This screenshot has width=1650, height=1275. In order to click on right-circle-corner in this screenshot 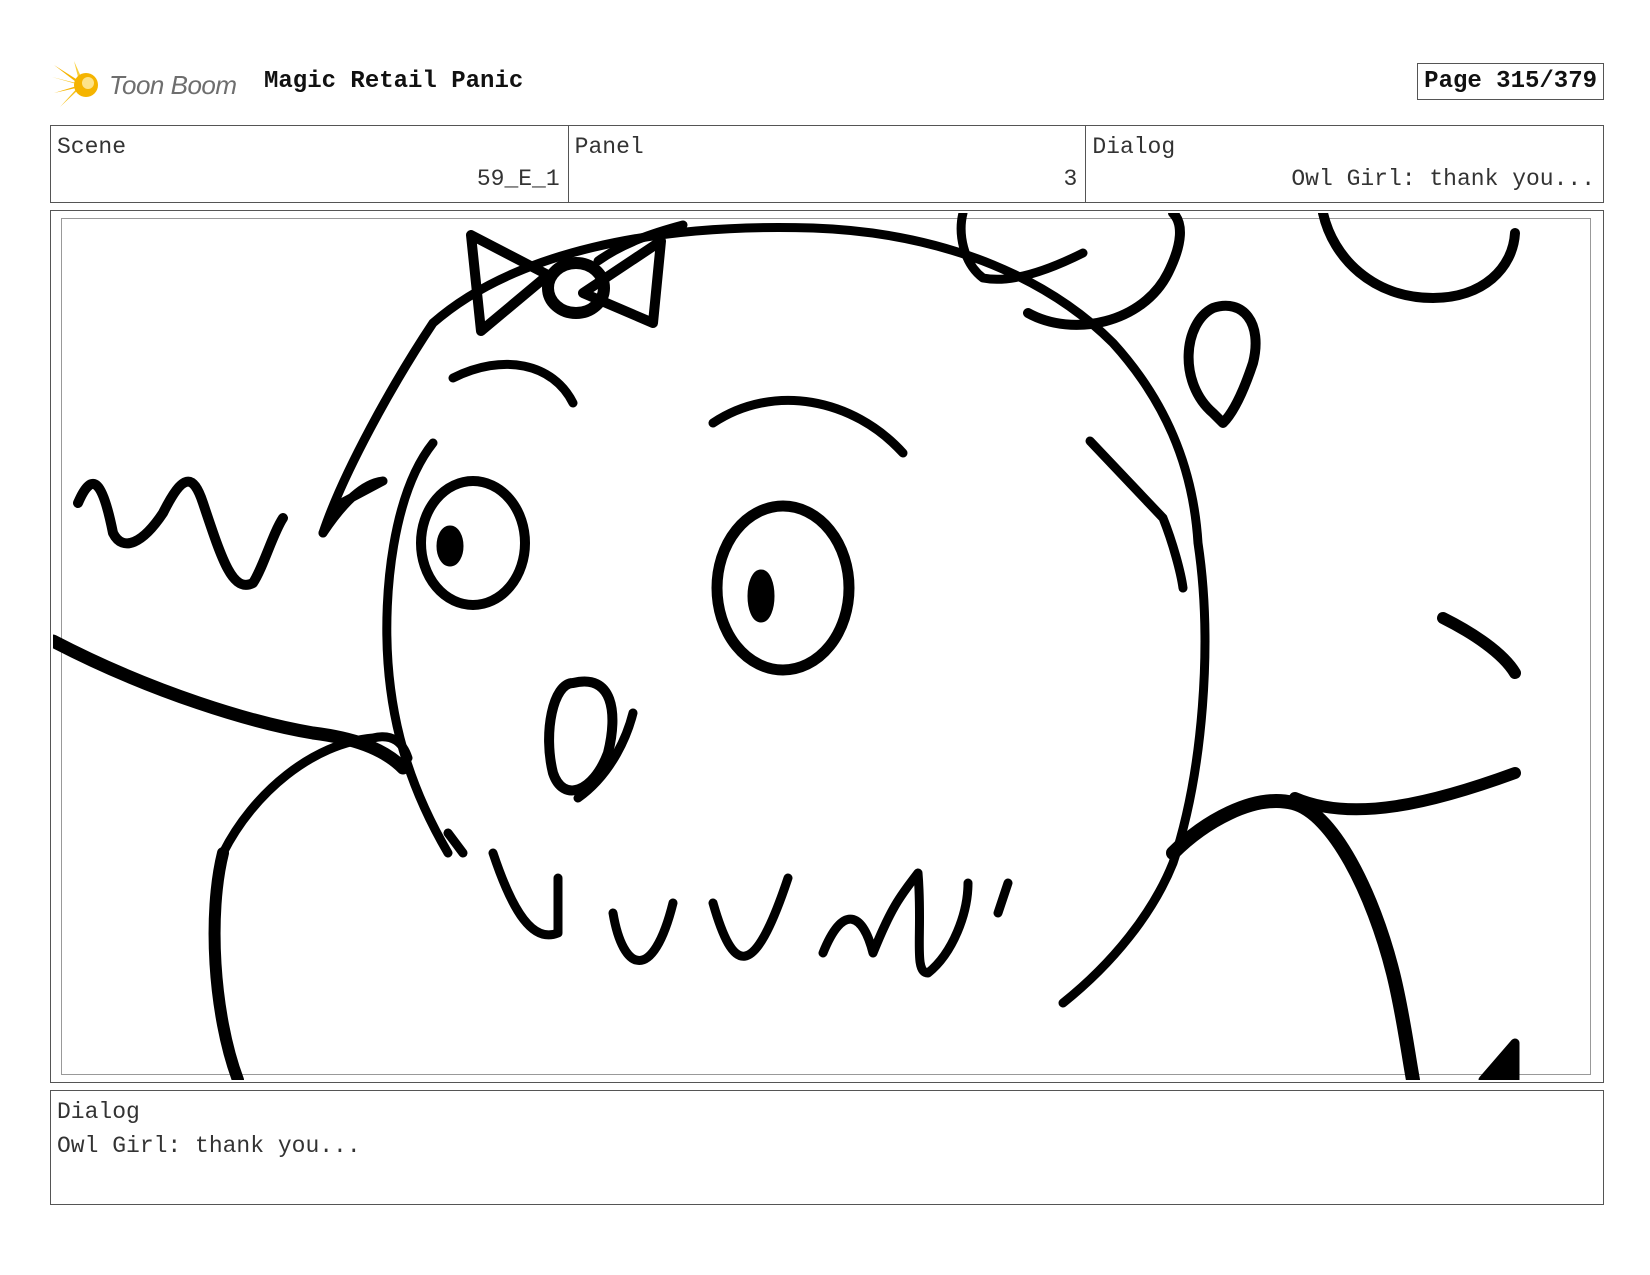, I will do `click(1419, 258)`.